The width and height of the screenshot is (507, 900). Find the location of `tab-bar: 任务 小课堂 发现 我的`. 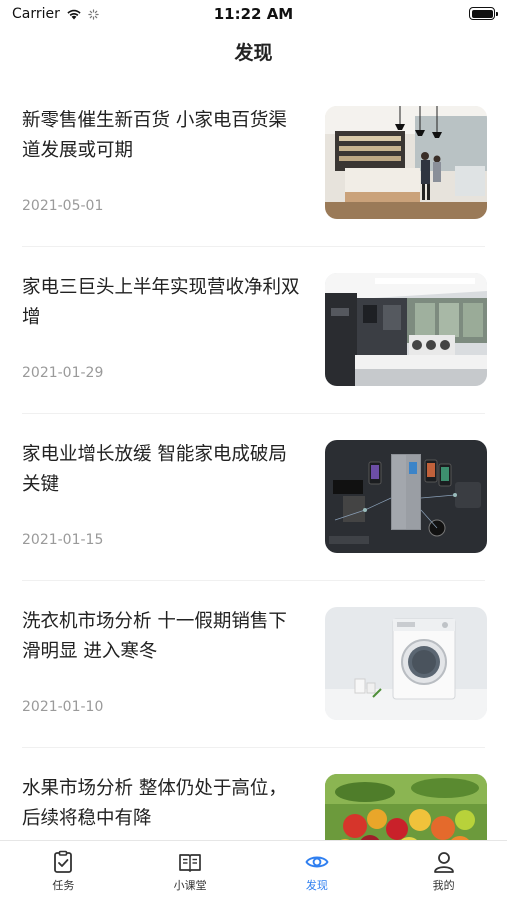

tab-bar: 任务 小课堂 发现 我的 is located at coordinates (253, 870).